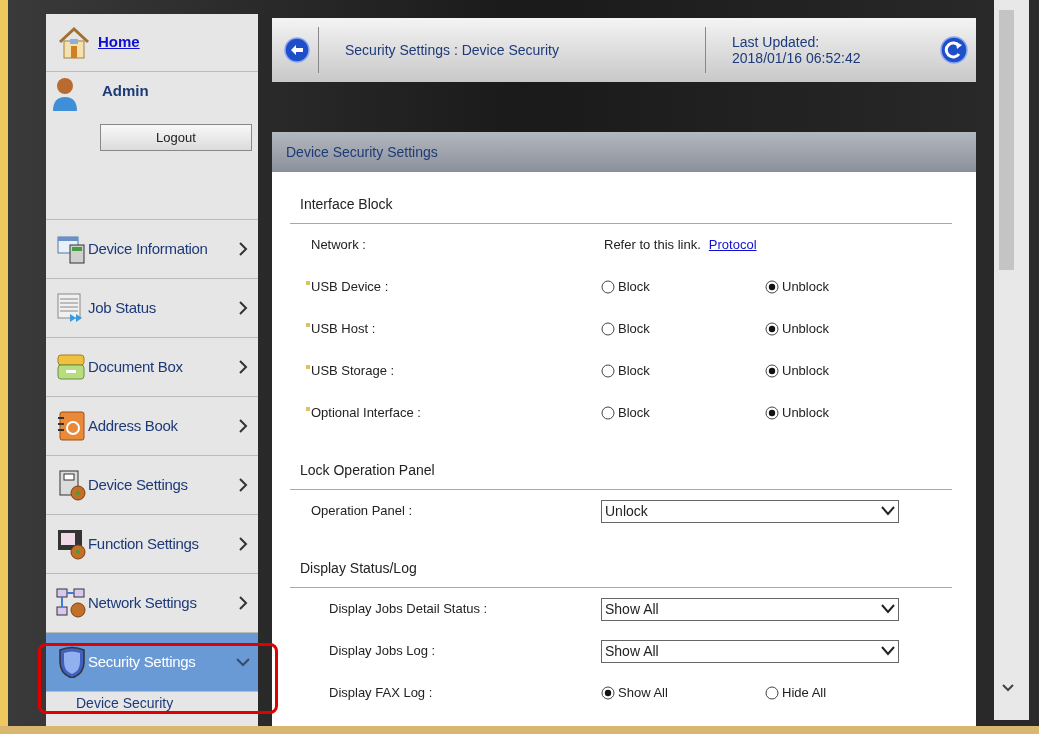 Image resolution: width=1039 pixels, height=734 pixels. I want to click on chevron-down-icon, so click(243, 662).